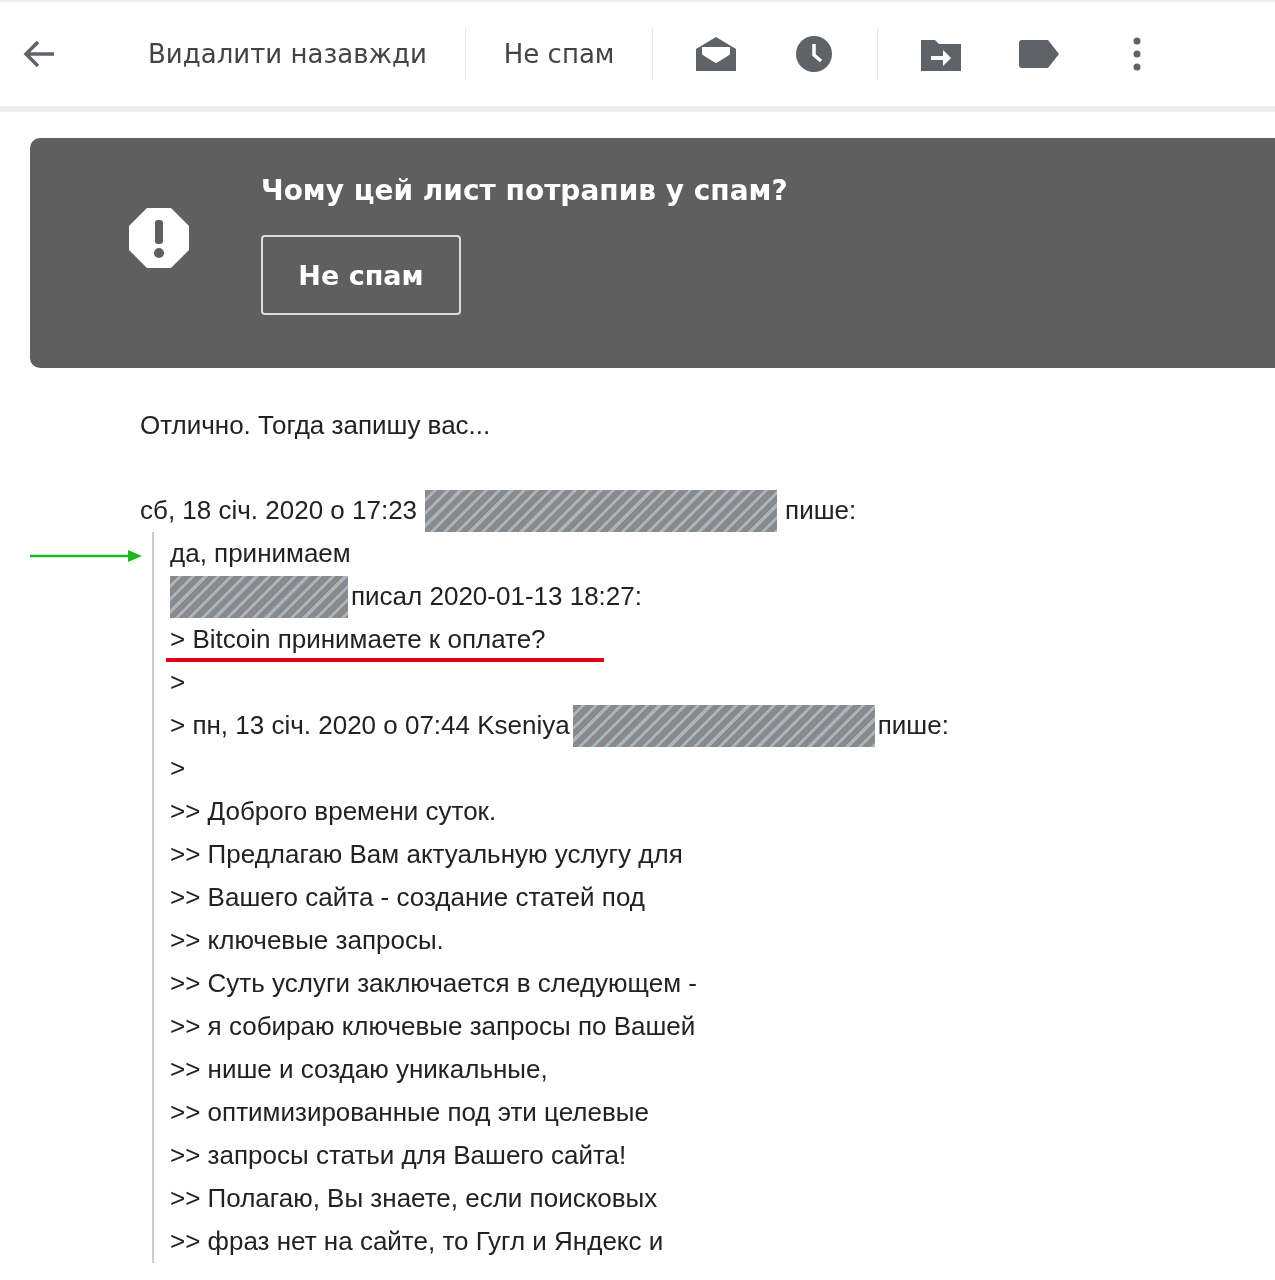 The width and height of the screenshot is (1275, 1280). What do you see at coordinates (260, 553) in the screenshot?
I see `quoted-text: да, принимаем` at bounding box center [260, 553].